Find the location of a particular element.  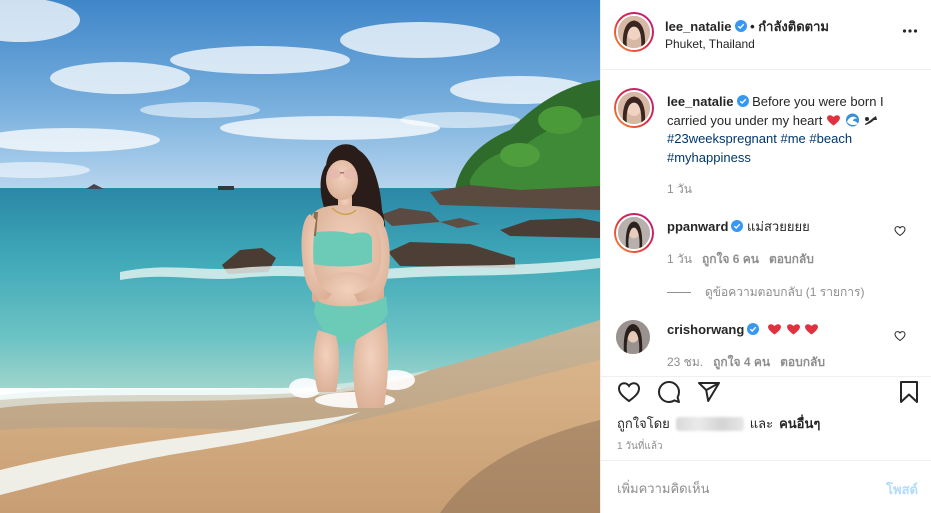

view-replies-label: ดูข้อความตอบกลับ (1 รายการ) is located at coordinates (785, 292).